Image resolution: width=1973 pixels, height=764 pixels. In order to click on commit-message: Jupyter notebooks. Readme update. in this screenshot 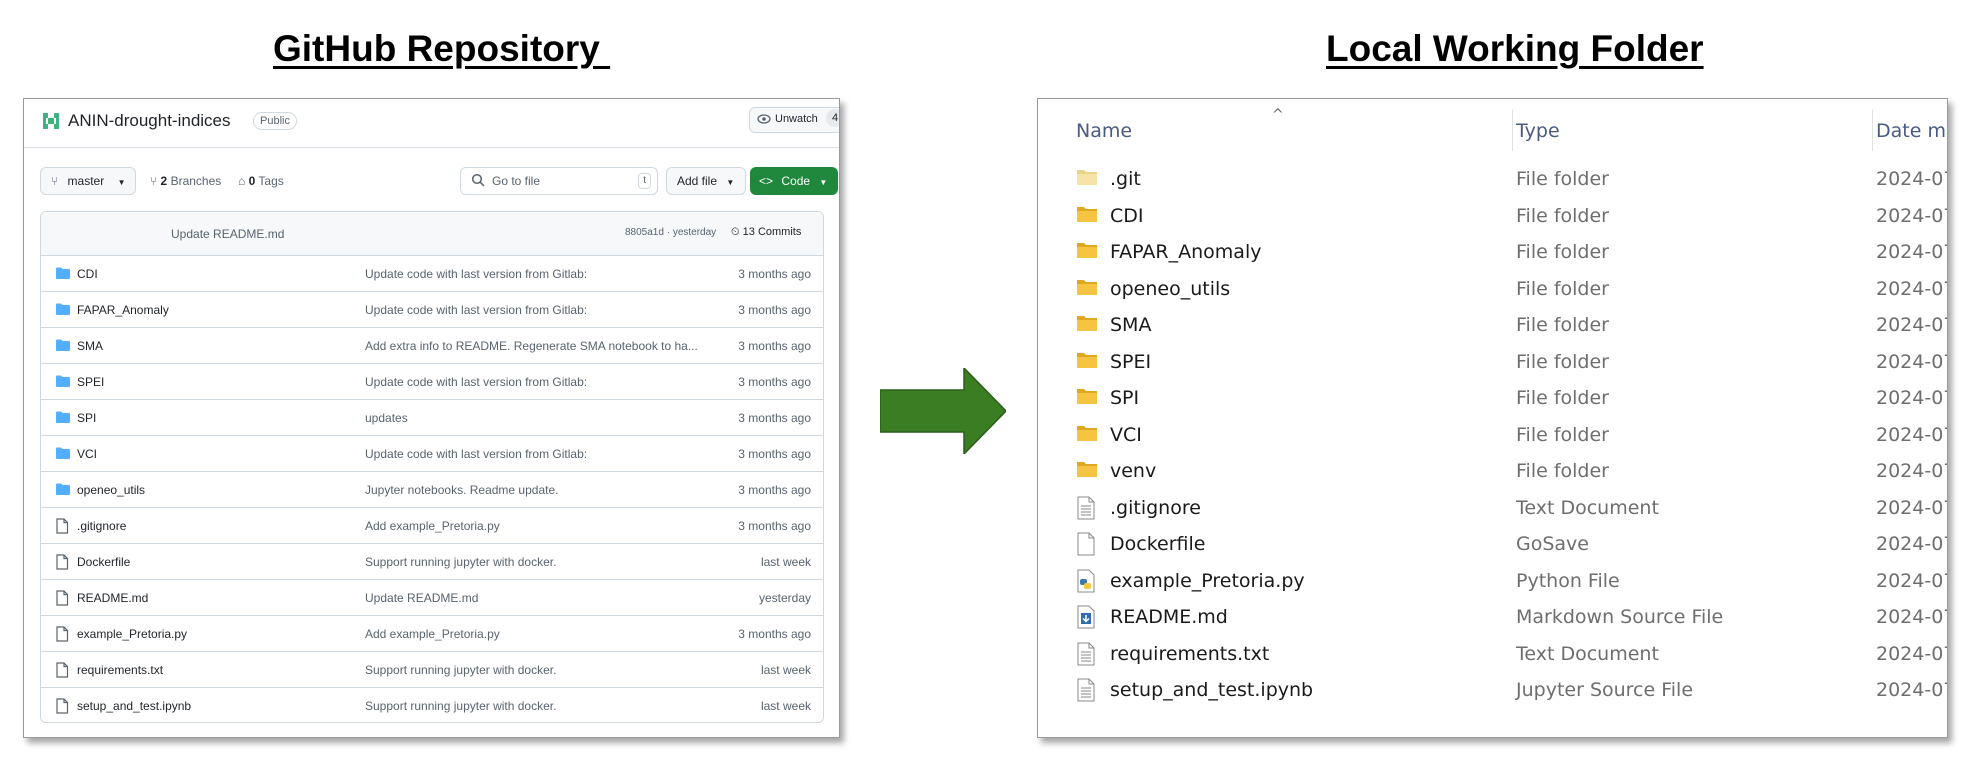, I will do `click(532, 490)`.